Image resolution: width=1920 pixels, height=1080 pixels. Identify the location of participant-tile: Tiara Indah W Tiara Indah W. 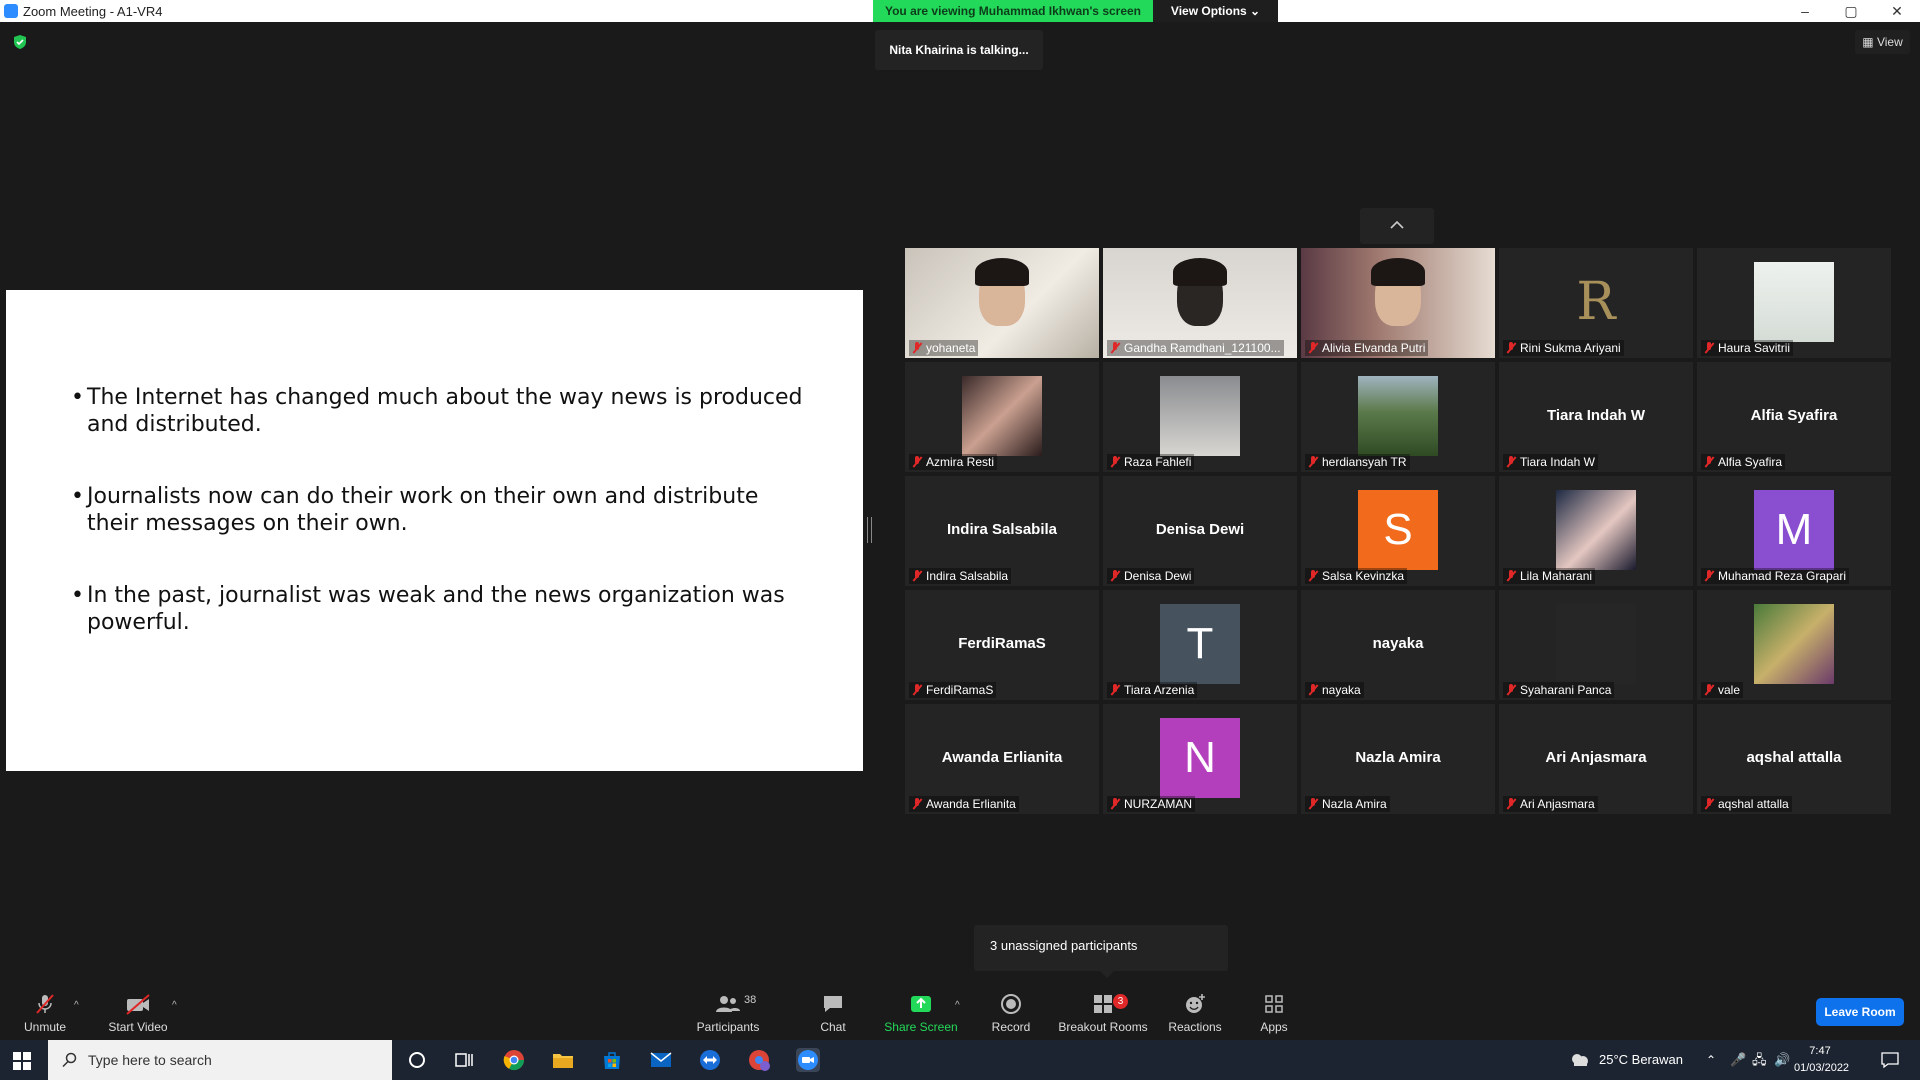
(1596, 417).